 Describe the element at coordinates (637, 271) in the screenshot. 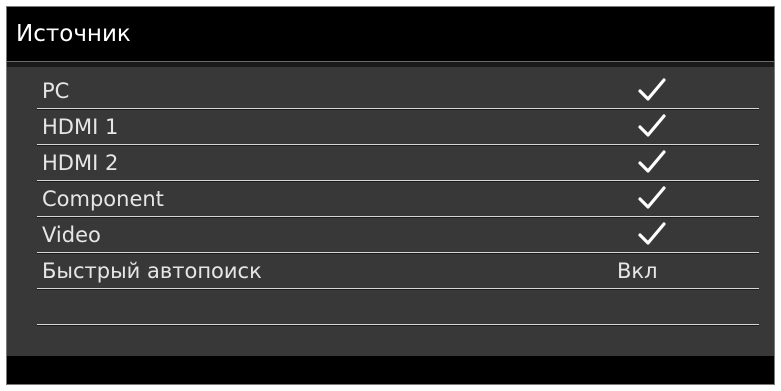

I see `quick-auto-search-value: Вкл` at that location.